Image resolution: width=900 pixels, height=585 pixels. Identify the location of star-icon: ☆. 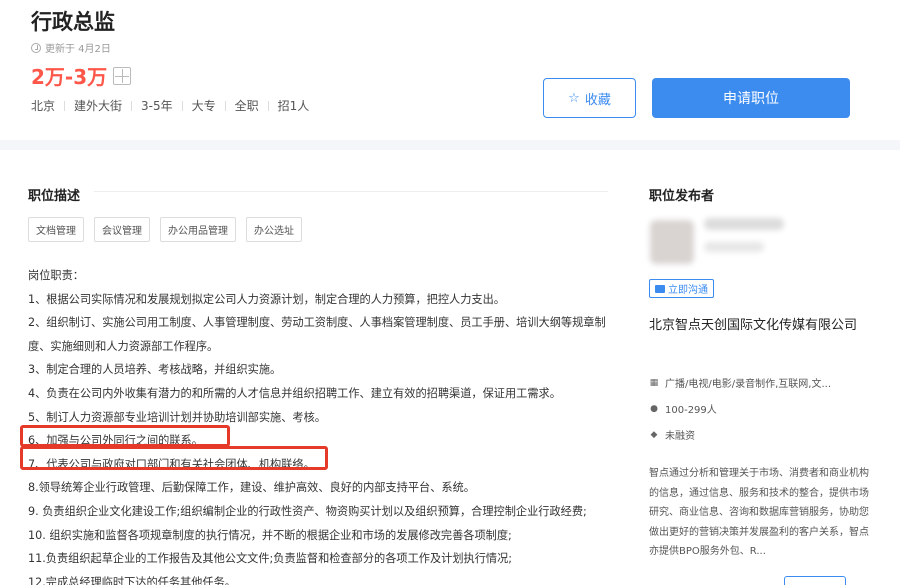
(574, 98).